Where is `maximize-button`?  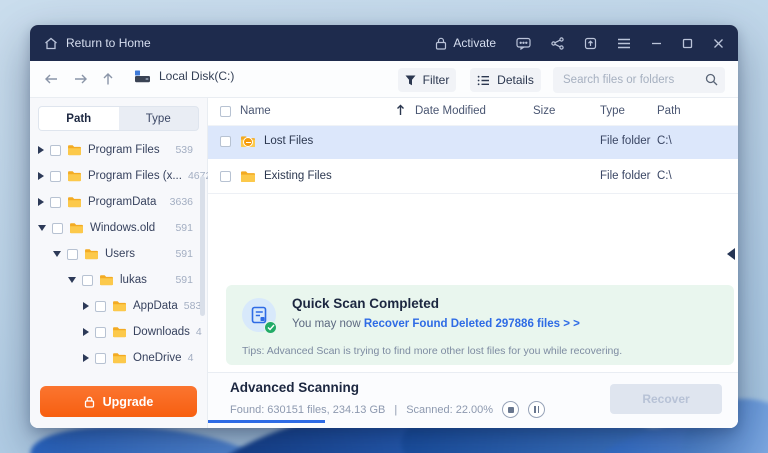 maximize-button is located at coordinates (687, 43).